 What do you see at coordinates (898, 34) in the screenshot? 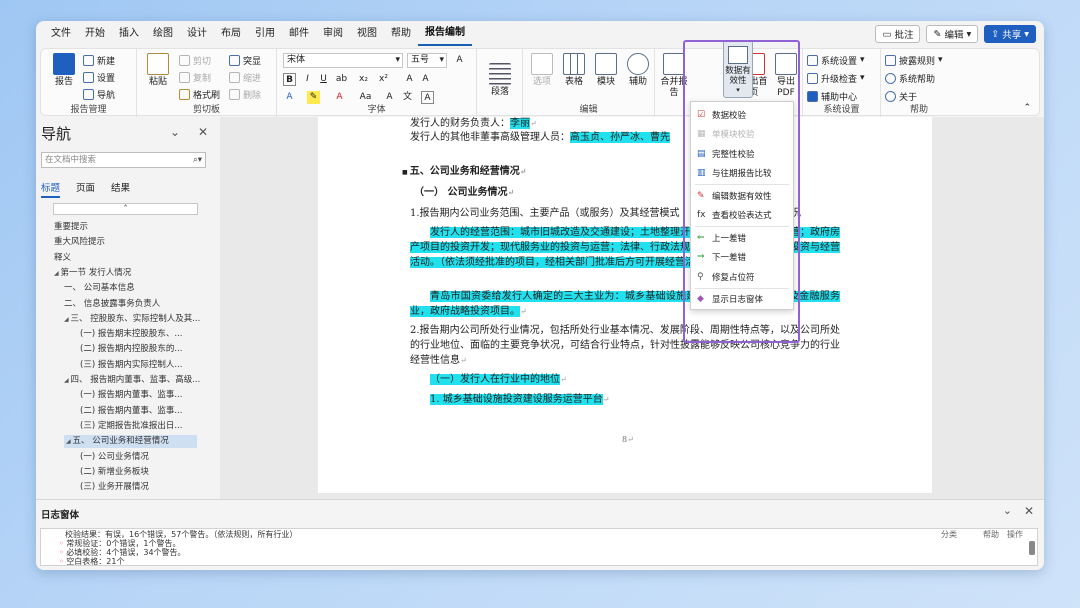
I see `comment-button: ▭ 批注` at bounding box center [898, 34].